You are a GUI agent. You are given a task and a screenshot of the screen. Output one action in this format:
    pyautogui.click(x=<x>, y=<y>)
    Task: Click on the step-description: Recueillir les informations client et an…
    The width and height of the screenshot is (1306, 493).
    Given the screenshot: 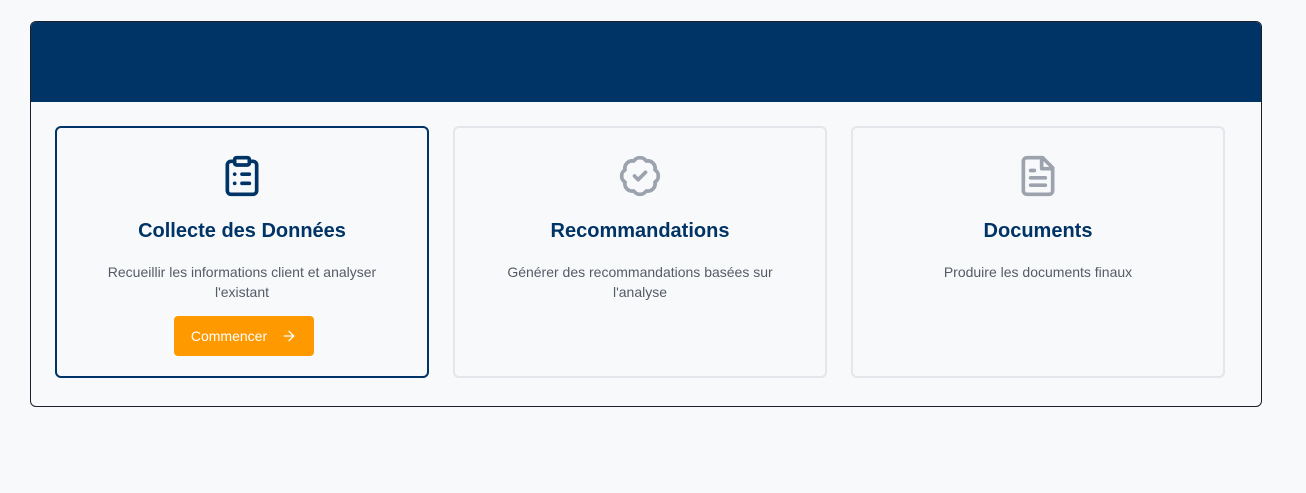 What is the action you would take?
    pyautogui.click(x=242, y=282)
    